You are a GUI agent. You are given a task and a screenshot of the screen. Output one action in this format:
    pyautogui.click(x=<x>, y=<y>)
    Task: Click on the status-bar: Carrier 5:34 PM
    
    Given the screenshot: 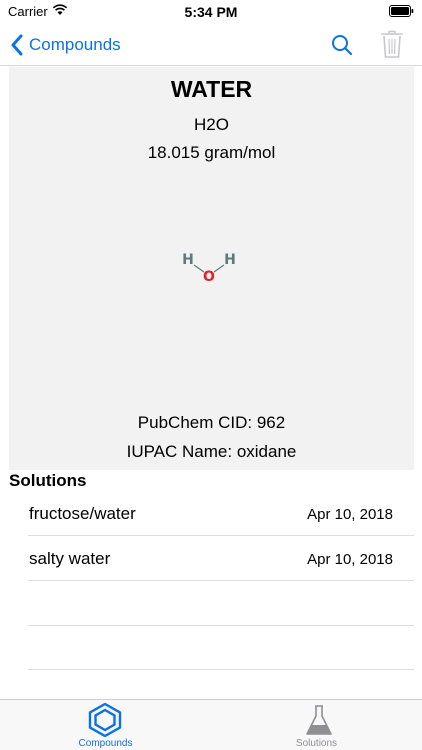 What is the action you would take?
    pyautogui.click(x=211, y=12)
    